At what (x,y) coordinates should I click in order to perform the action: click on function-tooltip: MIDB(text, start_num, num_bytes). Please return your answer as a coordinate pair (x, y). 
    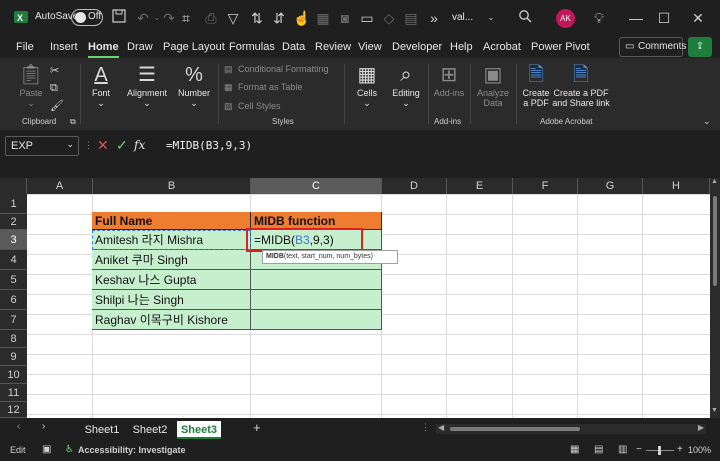
    Looking at the image, I should click on (330, 257).